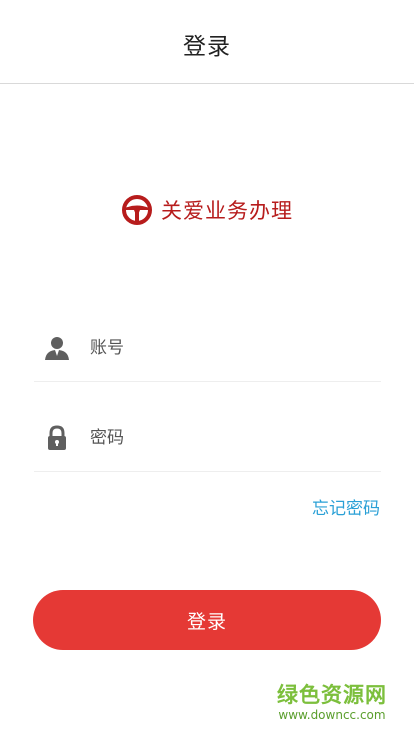 The width and height of the screenshot is (414, 736). Describe the element at coordinates (207, 46) in the screenshot. I see `page-title: 登录` at that location.